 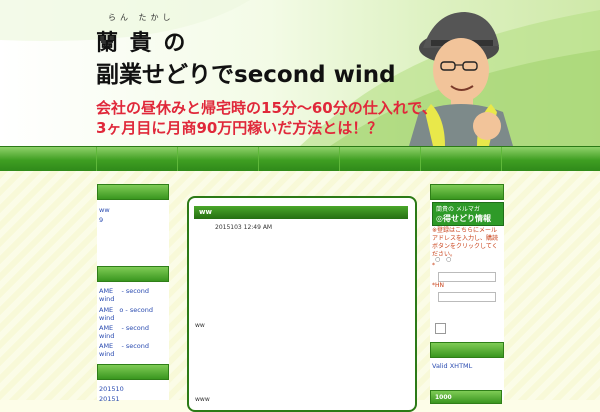 I want to click on name-label: *, so click(x=433, y=265).